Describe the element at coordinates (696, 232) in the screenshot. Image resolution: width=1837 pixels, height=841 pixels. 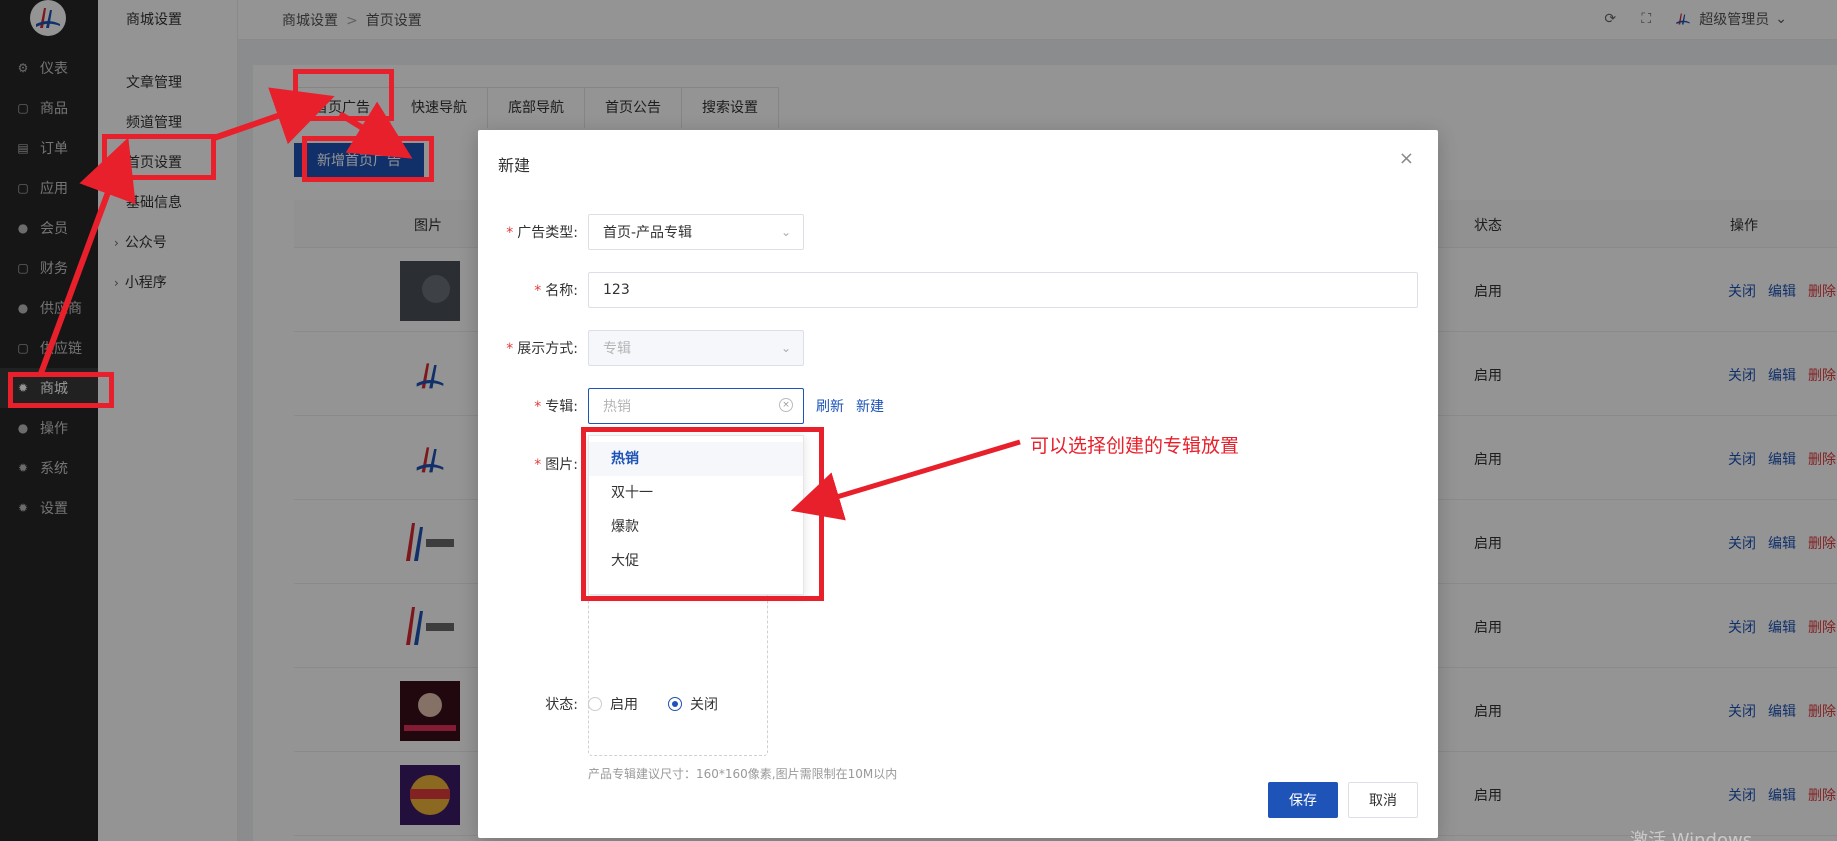
I see `ad-type-select: 首页-产品专辑 ⌄` at that location.